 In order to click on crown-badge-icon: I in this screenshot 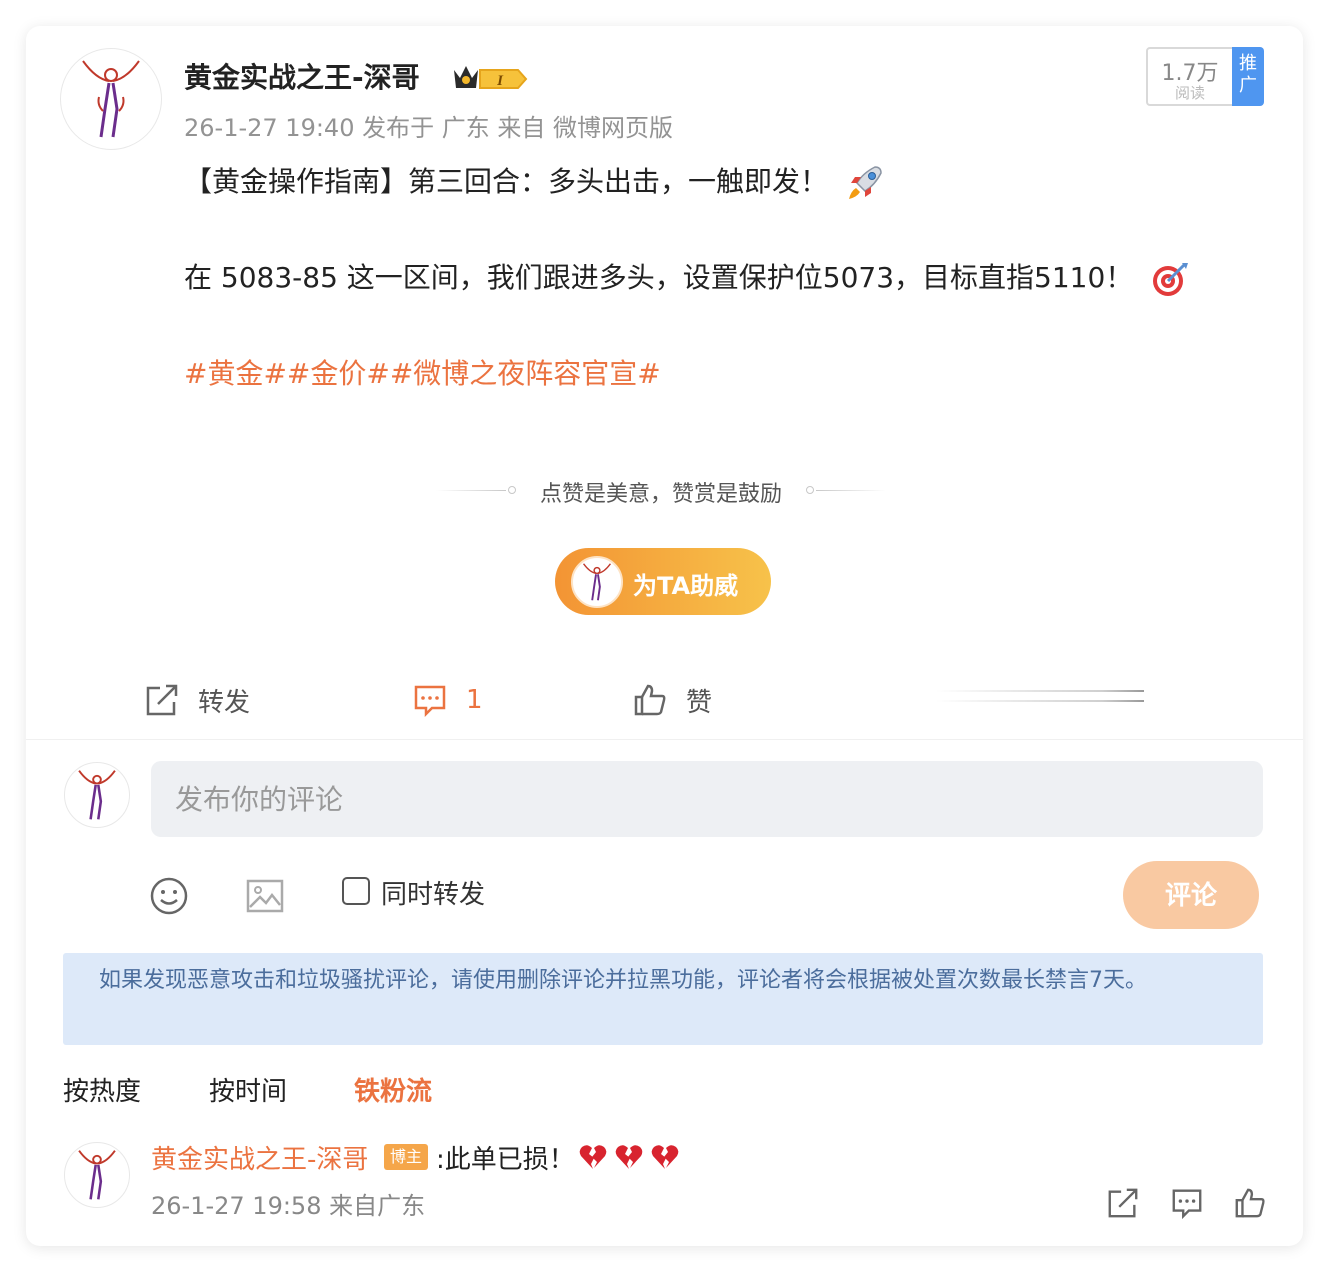, I will do `click(491, 77)`.